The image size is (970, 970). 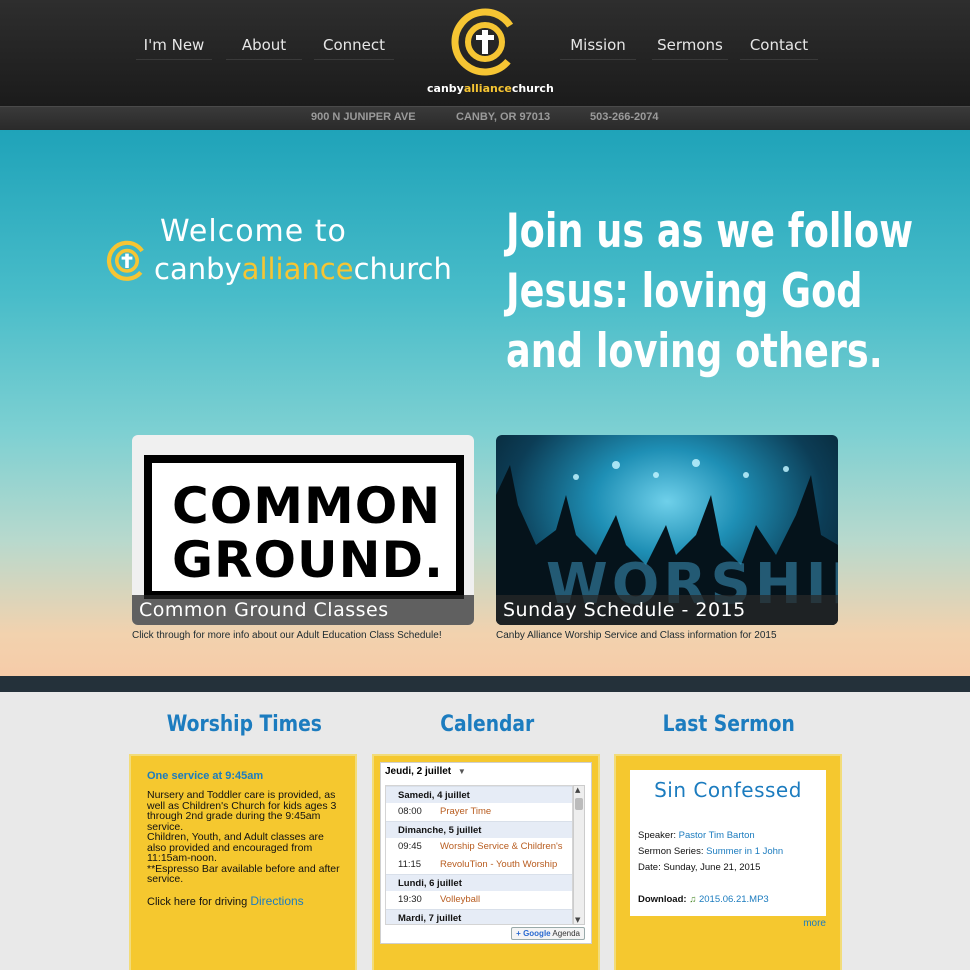 I want to click on church-logo-icon, so click(x=485, y=42).